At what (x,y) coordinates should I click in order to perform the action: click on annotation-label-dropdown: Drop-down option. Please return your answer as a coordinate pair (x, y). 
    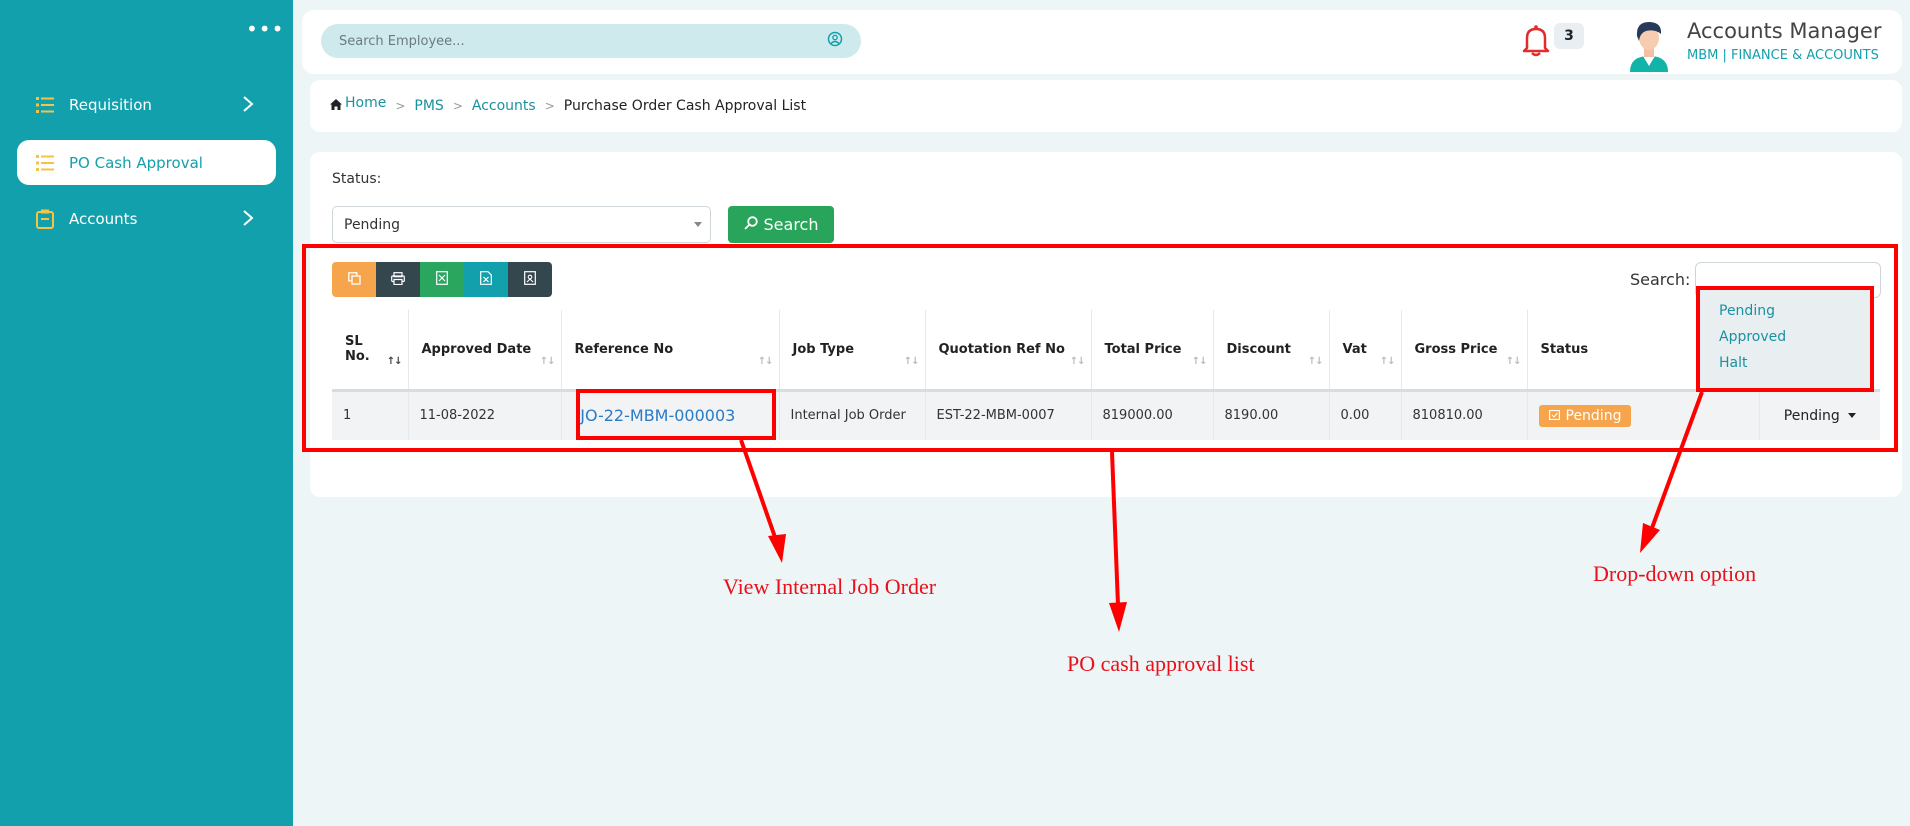
    Looking at the image, I should click on (1675, 573).